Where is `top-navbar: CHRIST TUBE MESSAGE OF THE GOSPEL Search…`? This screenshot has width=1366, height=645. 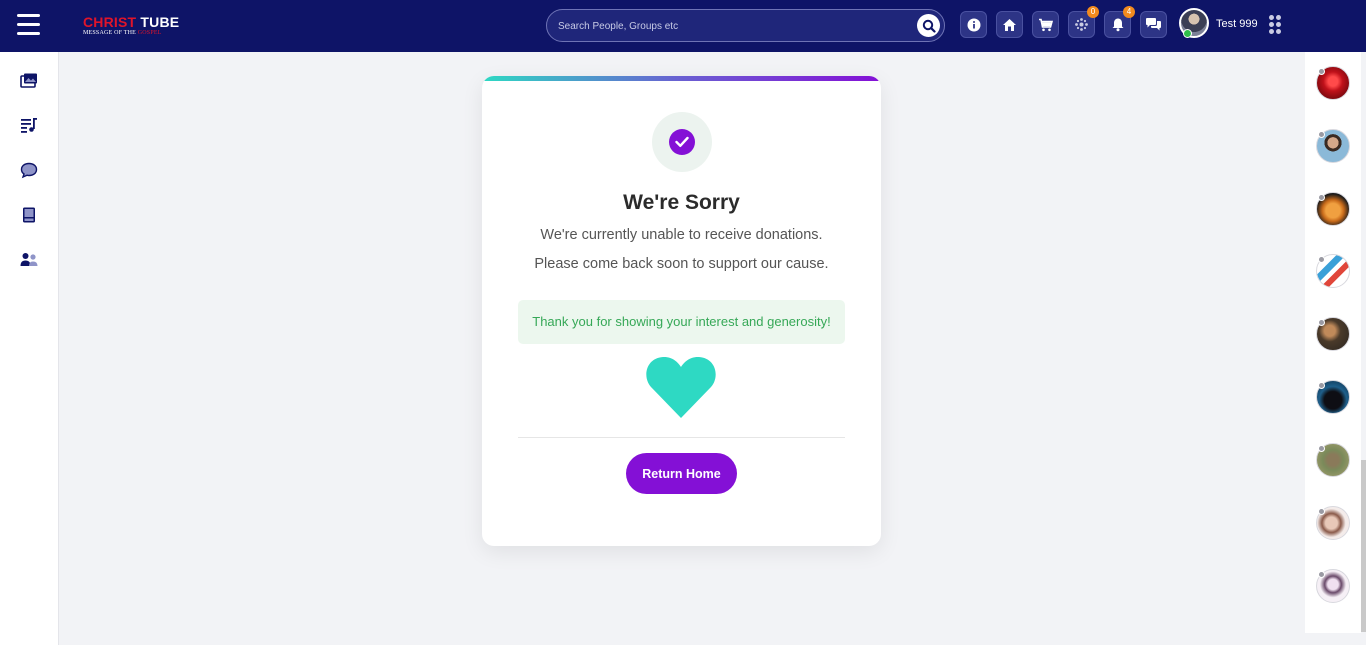 top-navbar: CHRIST TUBE MESSAGE OF THE GOSPEL Search… is located at coordinates (683, 26).